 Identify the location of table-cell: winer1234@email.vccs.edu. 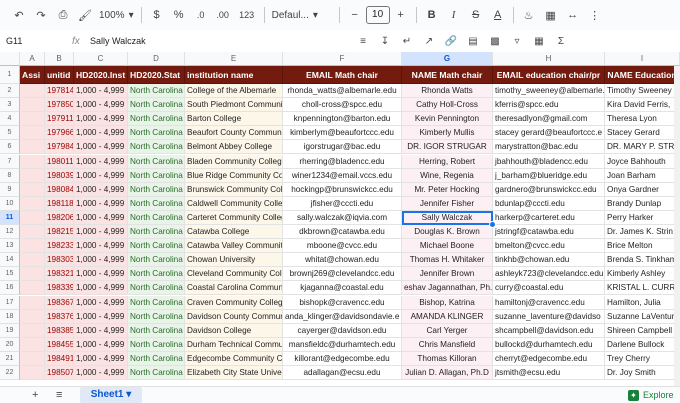
(342, 175).